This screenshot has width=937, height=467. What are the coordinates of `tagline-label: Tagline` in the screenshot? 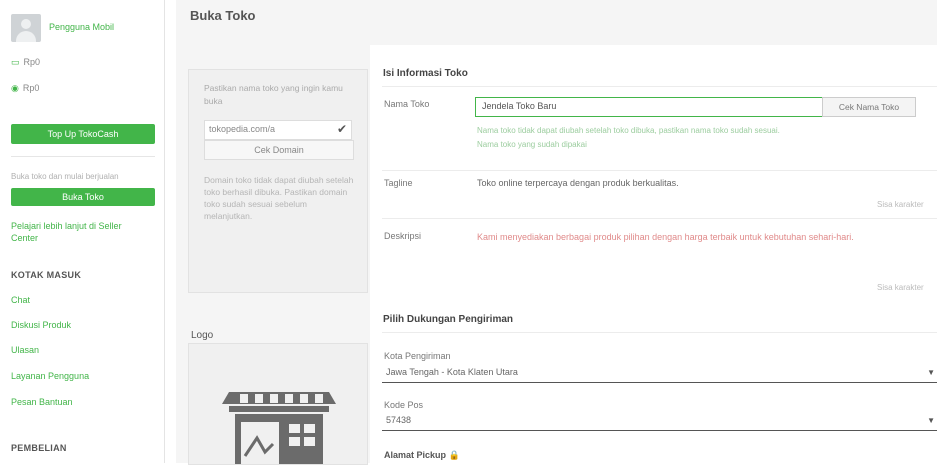 It's located at (398, 183).